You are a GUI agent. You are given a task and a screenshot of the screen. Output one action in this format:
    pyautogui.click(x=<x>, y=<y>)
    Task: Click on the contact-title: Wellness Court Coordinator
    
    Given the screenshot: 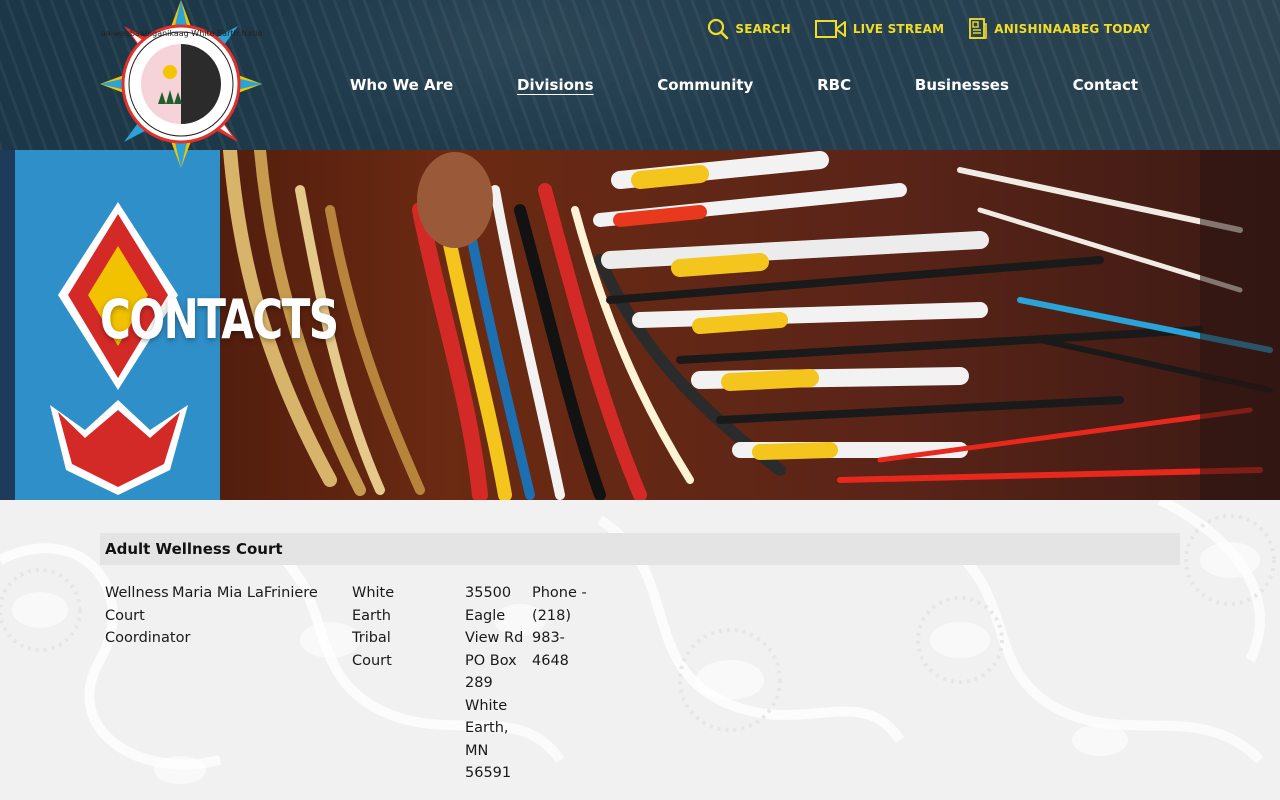 What is the action you would take?
    pyautogui.click(x=148, y=615)
    